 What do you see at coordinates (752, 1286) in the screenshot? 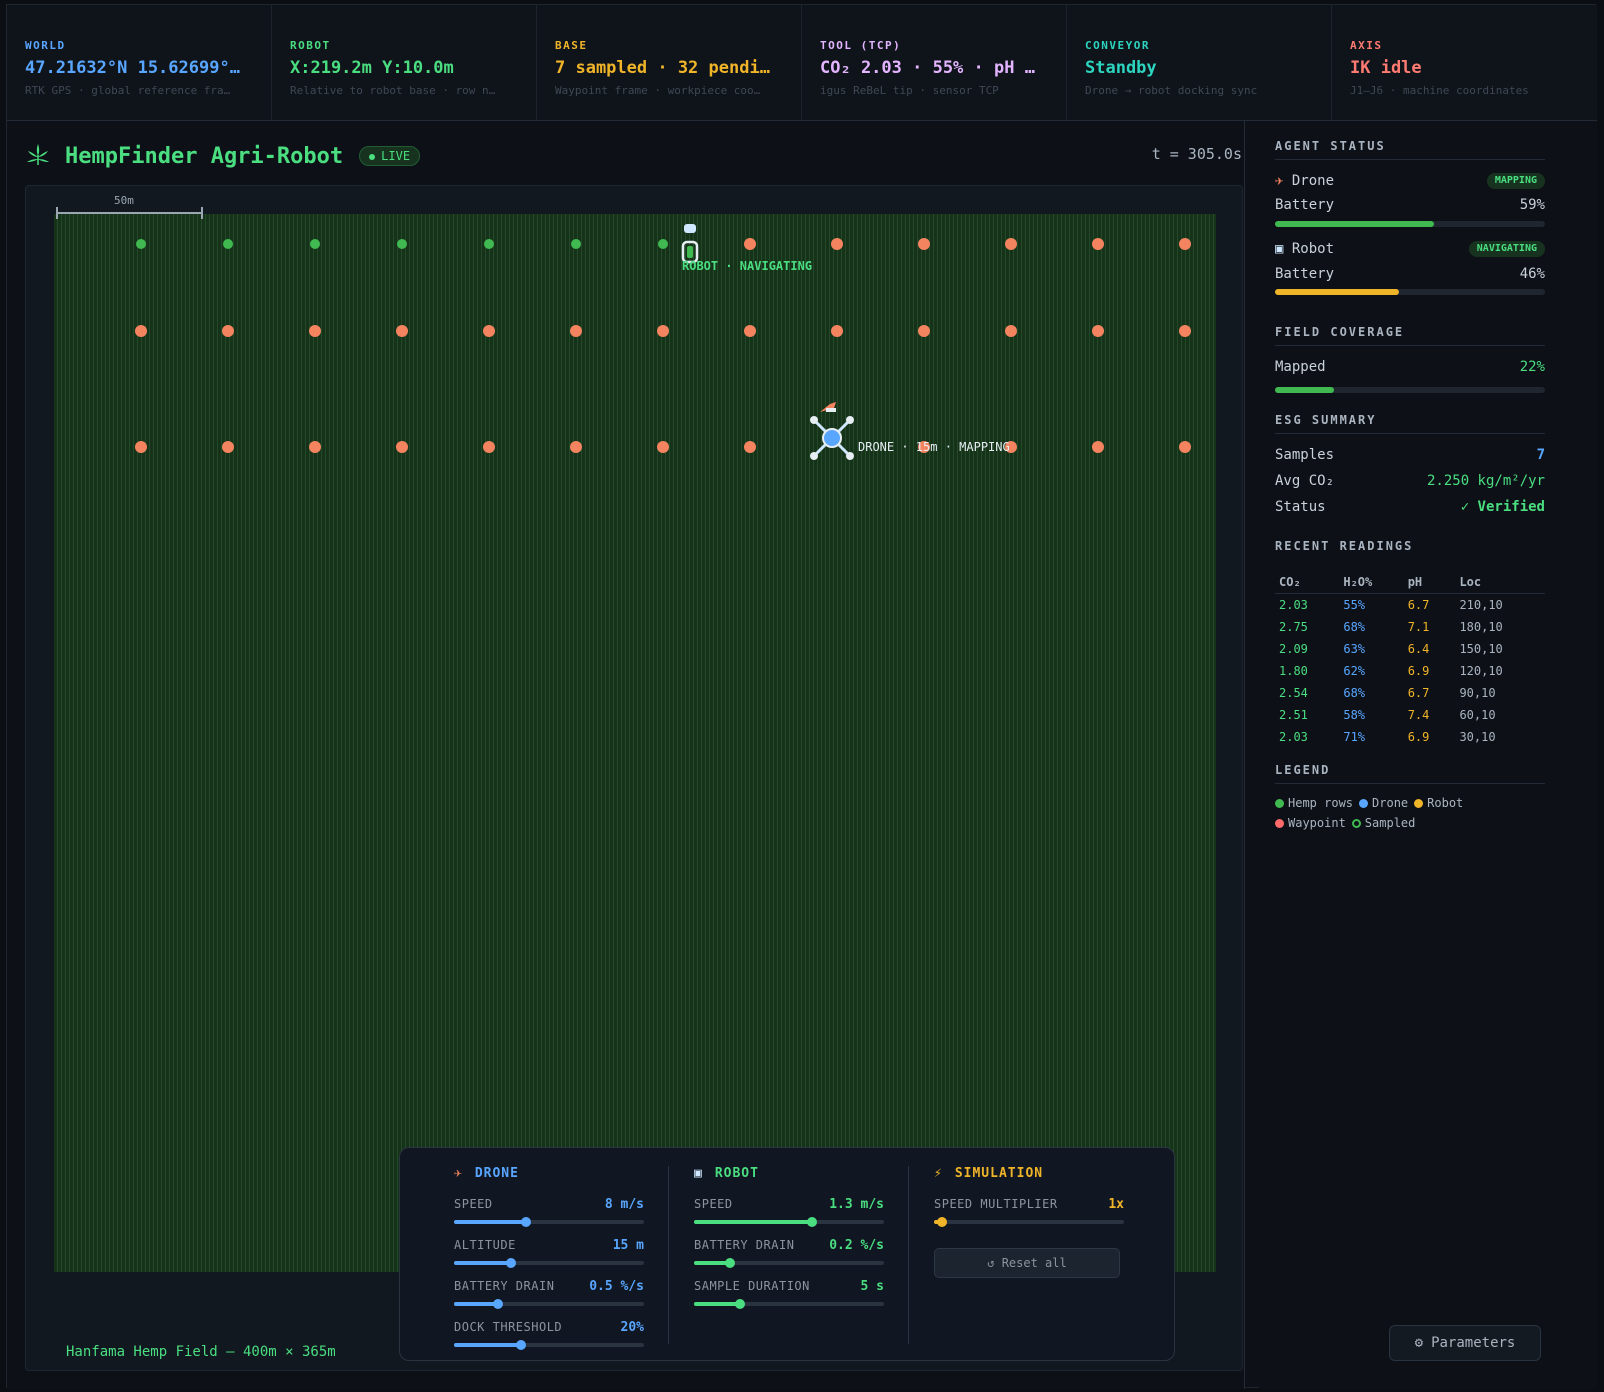
I see `slider-label: SAMPLE DURATION` at bounding box center [752, 1286].